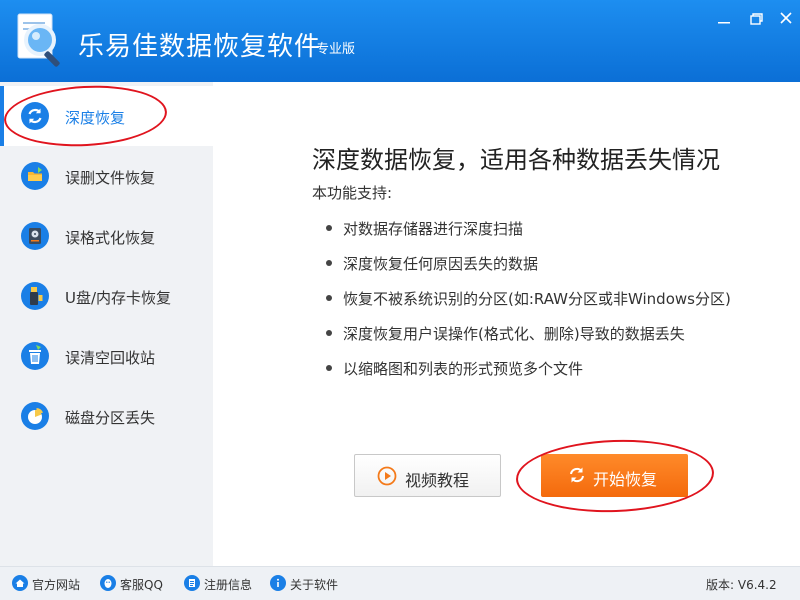 Image resolution: width=800 pixels, height=600 pixels. I want to click on customer-service-qq-link: 客服QQ, so click(135, 584).